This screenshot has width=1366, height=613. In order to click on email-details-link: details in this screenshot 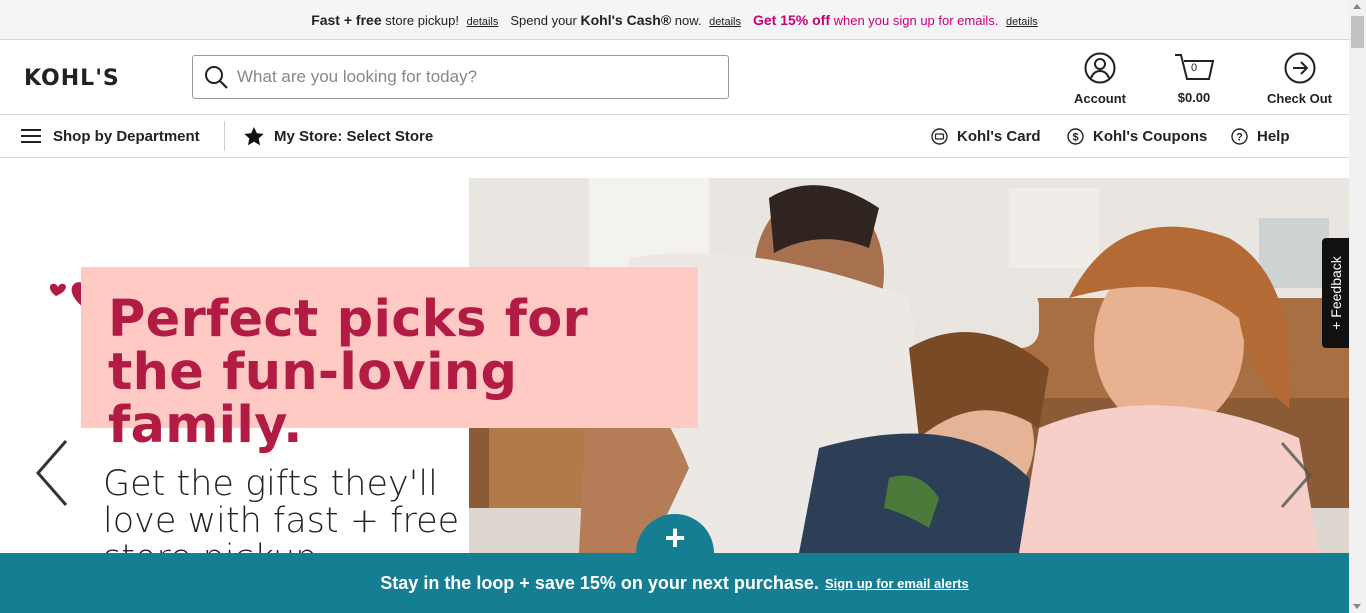, I will do `click(1022, 22)`.